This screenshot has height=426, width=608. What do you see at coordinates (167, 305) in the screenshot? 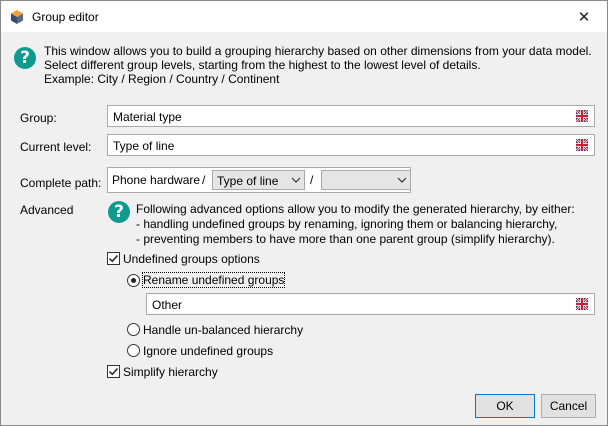
I see `rename-value: Other` at bounding box center [167, 305].